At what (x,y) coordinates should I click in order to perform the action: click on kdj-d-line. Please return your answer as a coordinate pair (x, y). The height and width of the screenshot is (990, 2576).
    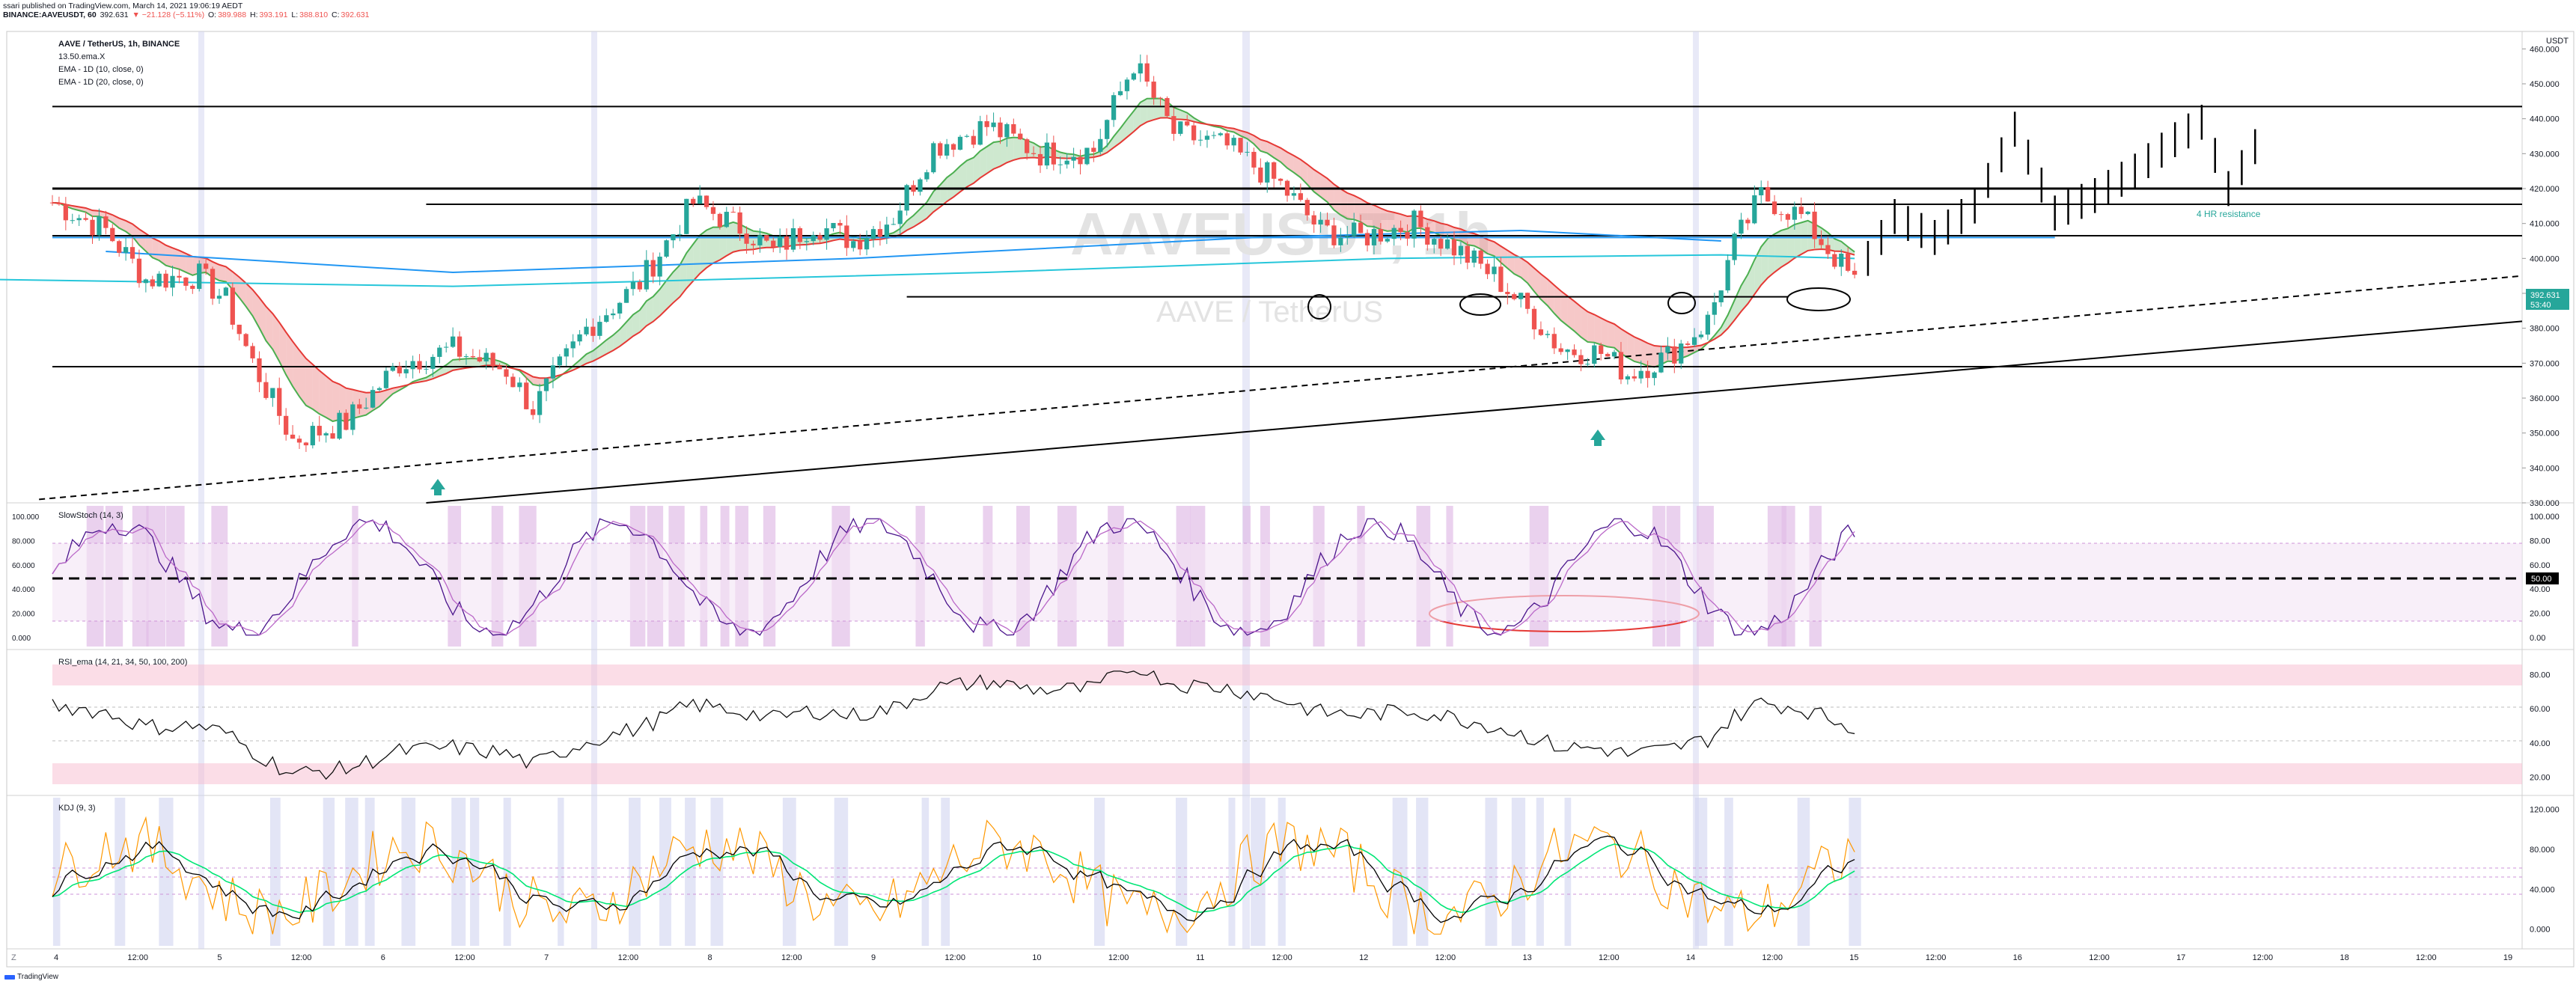
    Looking at the image, I should click on (953, 879).